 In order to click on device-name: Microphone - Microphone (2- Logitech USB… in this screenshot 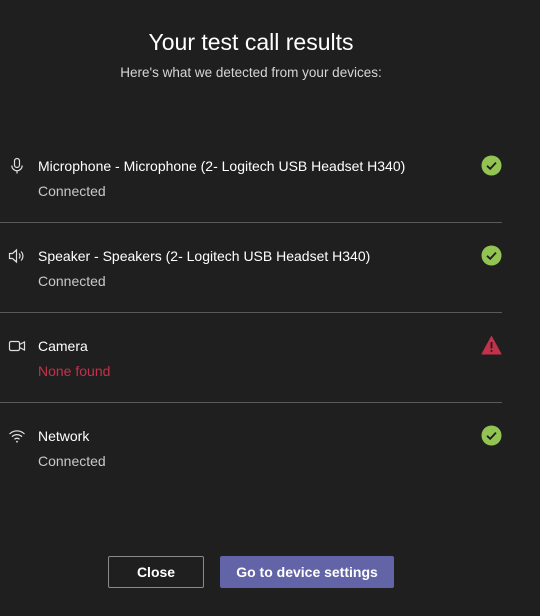, I will do `click(222, 166)`.